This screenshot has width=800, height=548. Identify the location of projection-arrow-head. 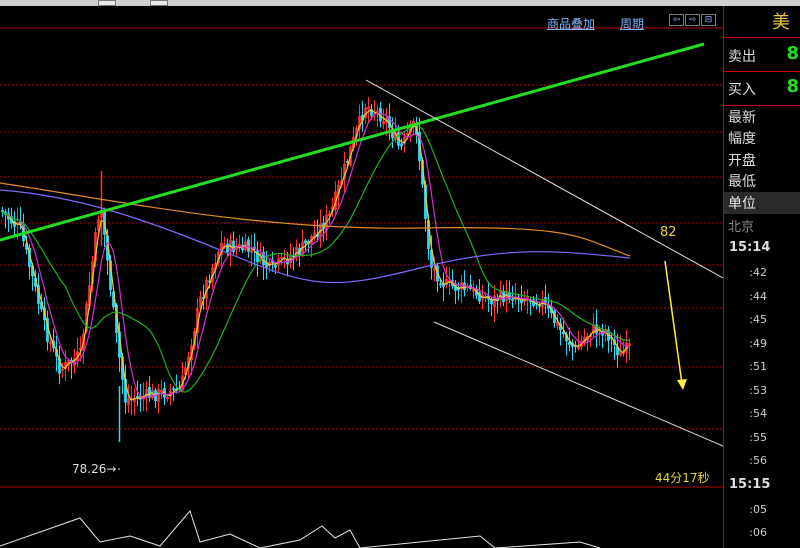
(682, 384).